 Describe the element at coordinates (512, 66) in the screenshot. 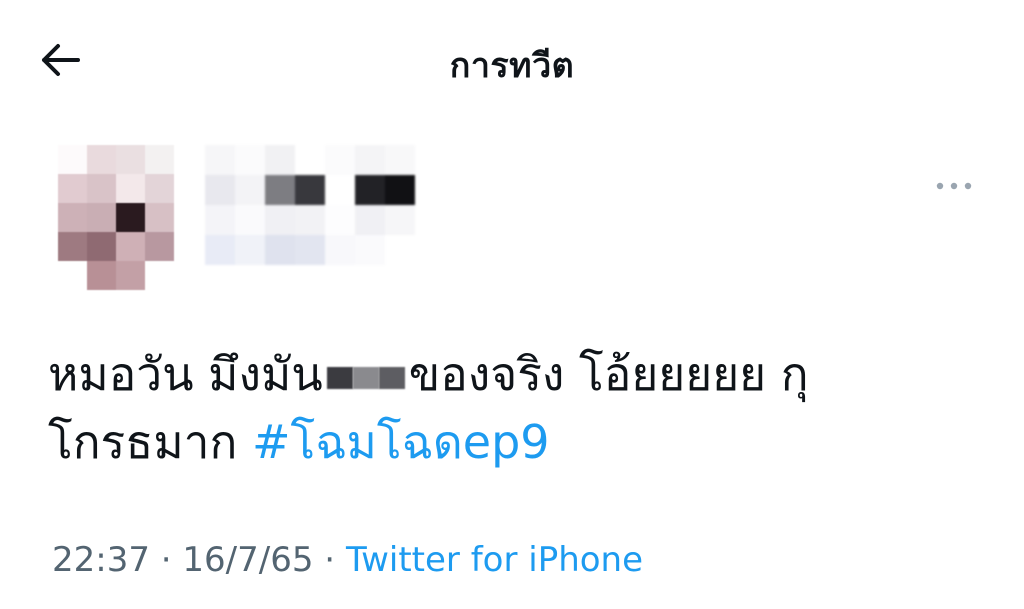

I see `page-title: การทวีต` at that location.